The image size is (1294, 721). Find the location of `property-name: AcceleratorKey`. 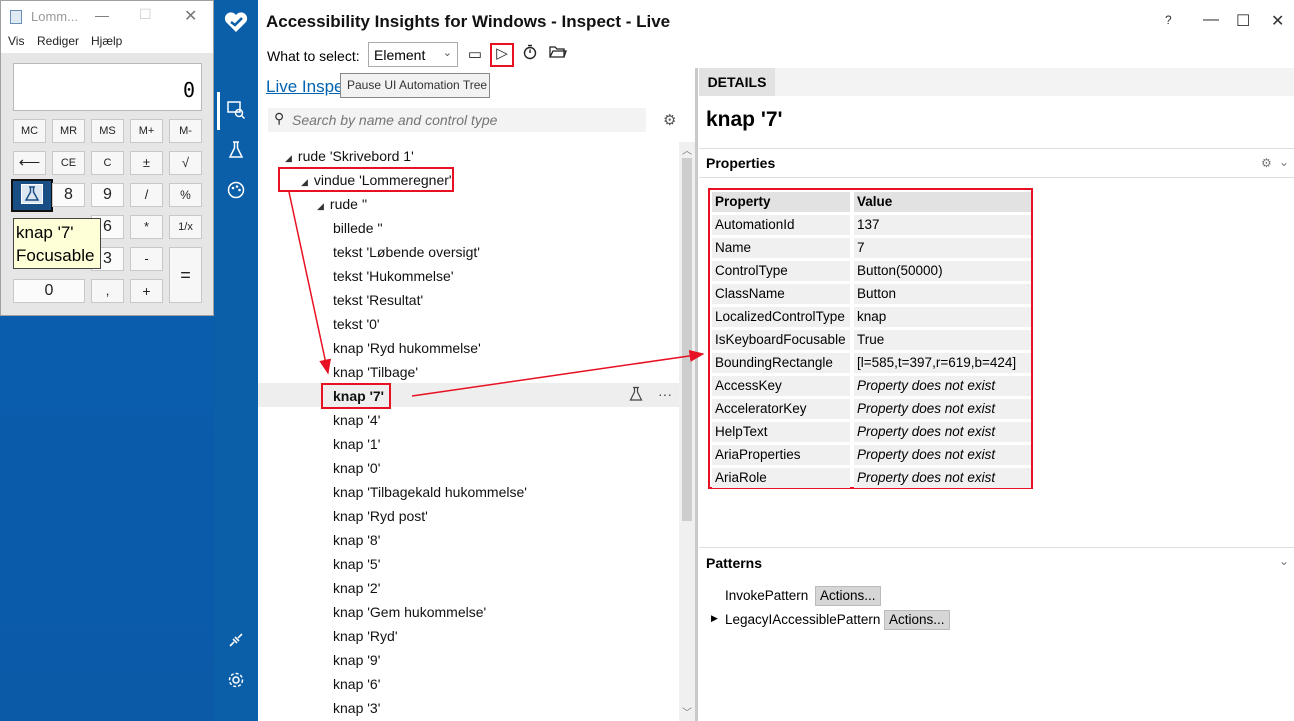

property-name: AcceleratorKey is located at coordinates (781, 409).